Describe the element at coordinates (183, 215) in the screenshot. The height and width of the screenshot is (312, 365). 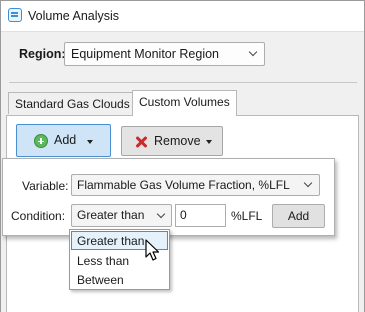
I see `threshold-value: 0` at that location.